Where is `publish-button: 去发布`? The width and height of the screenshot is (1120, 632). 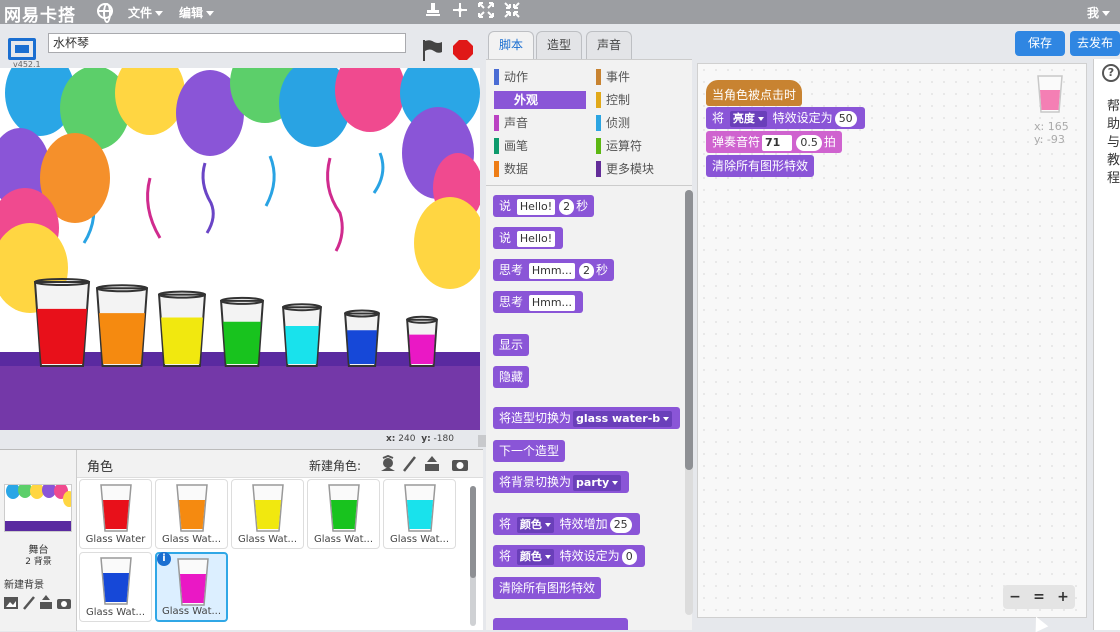
publish-button: 去发布 is located at coordinates (1095, 43).